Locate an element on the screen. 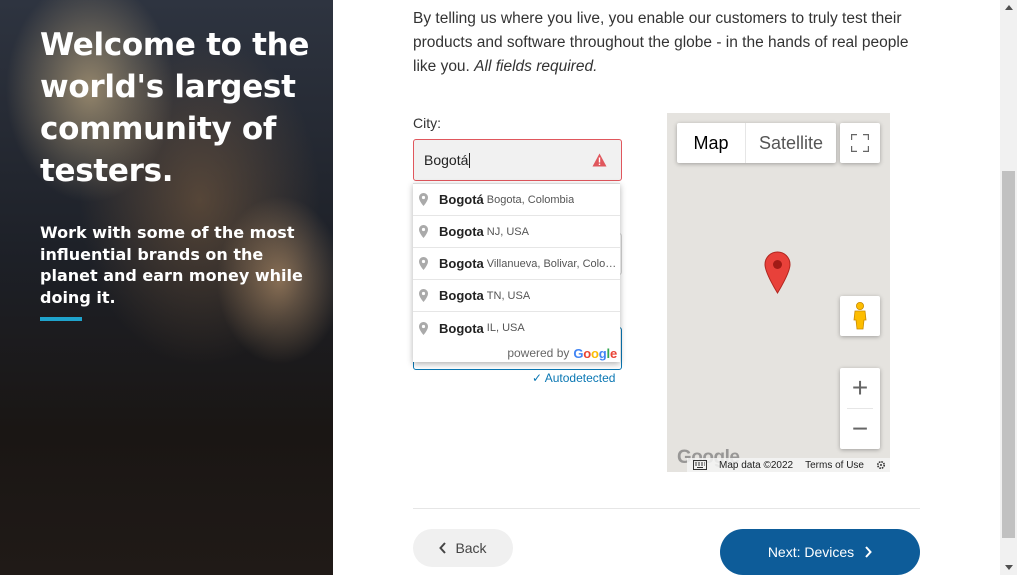  autocomplete-item: Bogota TN, USA is located at coordinates (516, 296).